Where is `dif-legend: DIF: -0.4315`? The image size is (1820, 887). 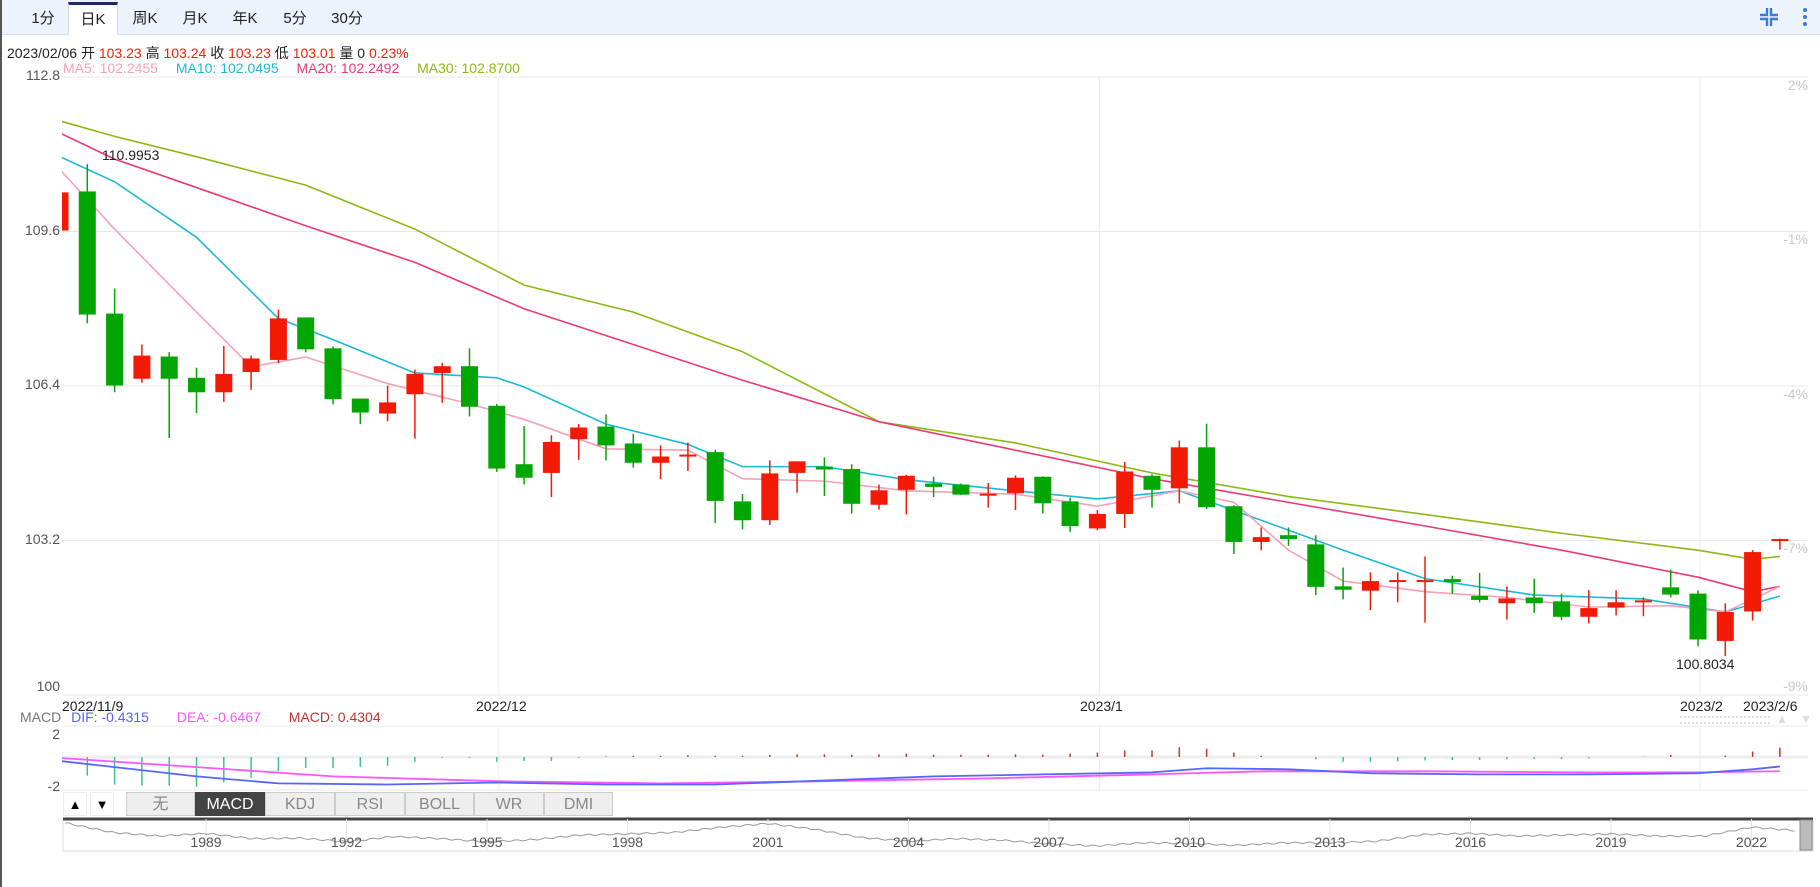 dif-legend: DIF: -0.4315 is located at coordinates (110, 717).